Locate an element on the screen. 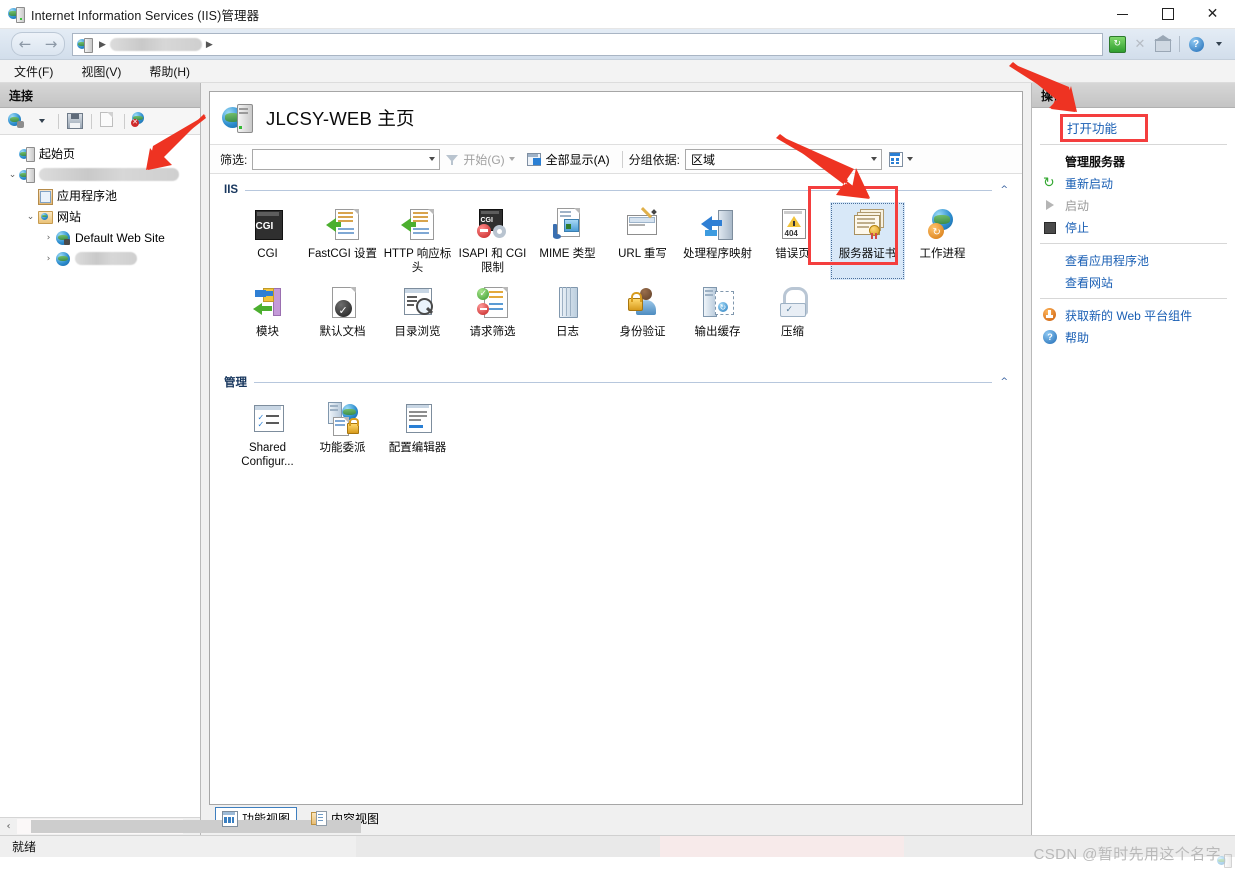 This screenshot has width=1235, height=873. disconnect-icon: ✕ is located at coordinates (141, 121).